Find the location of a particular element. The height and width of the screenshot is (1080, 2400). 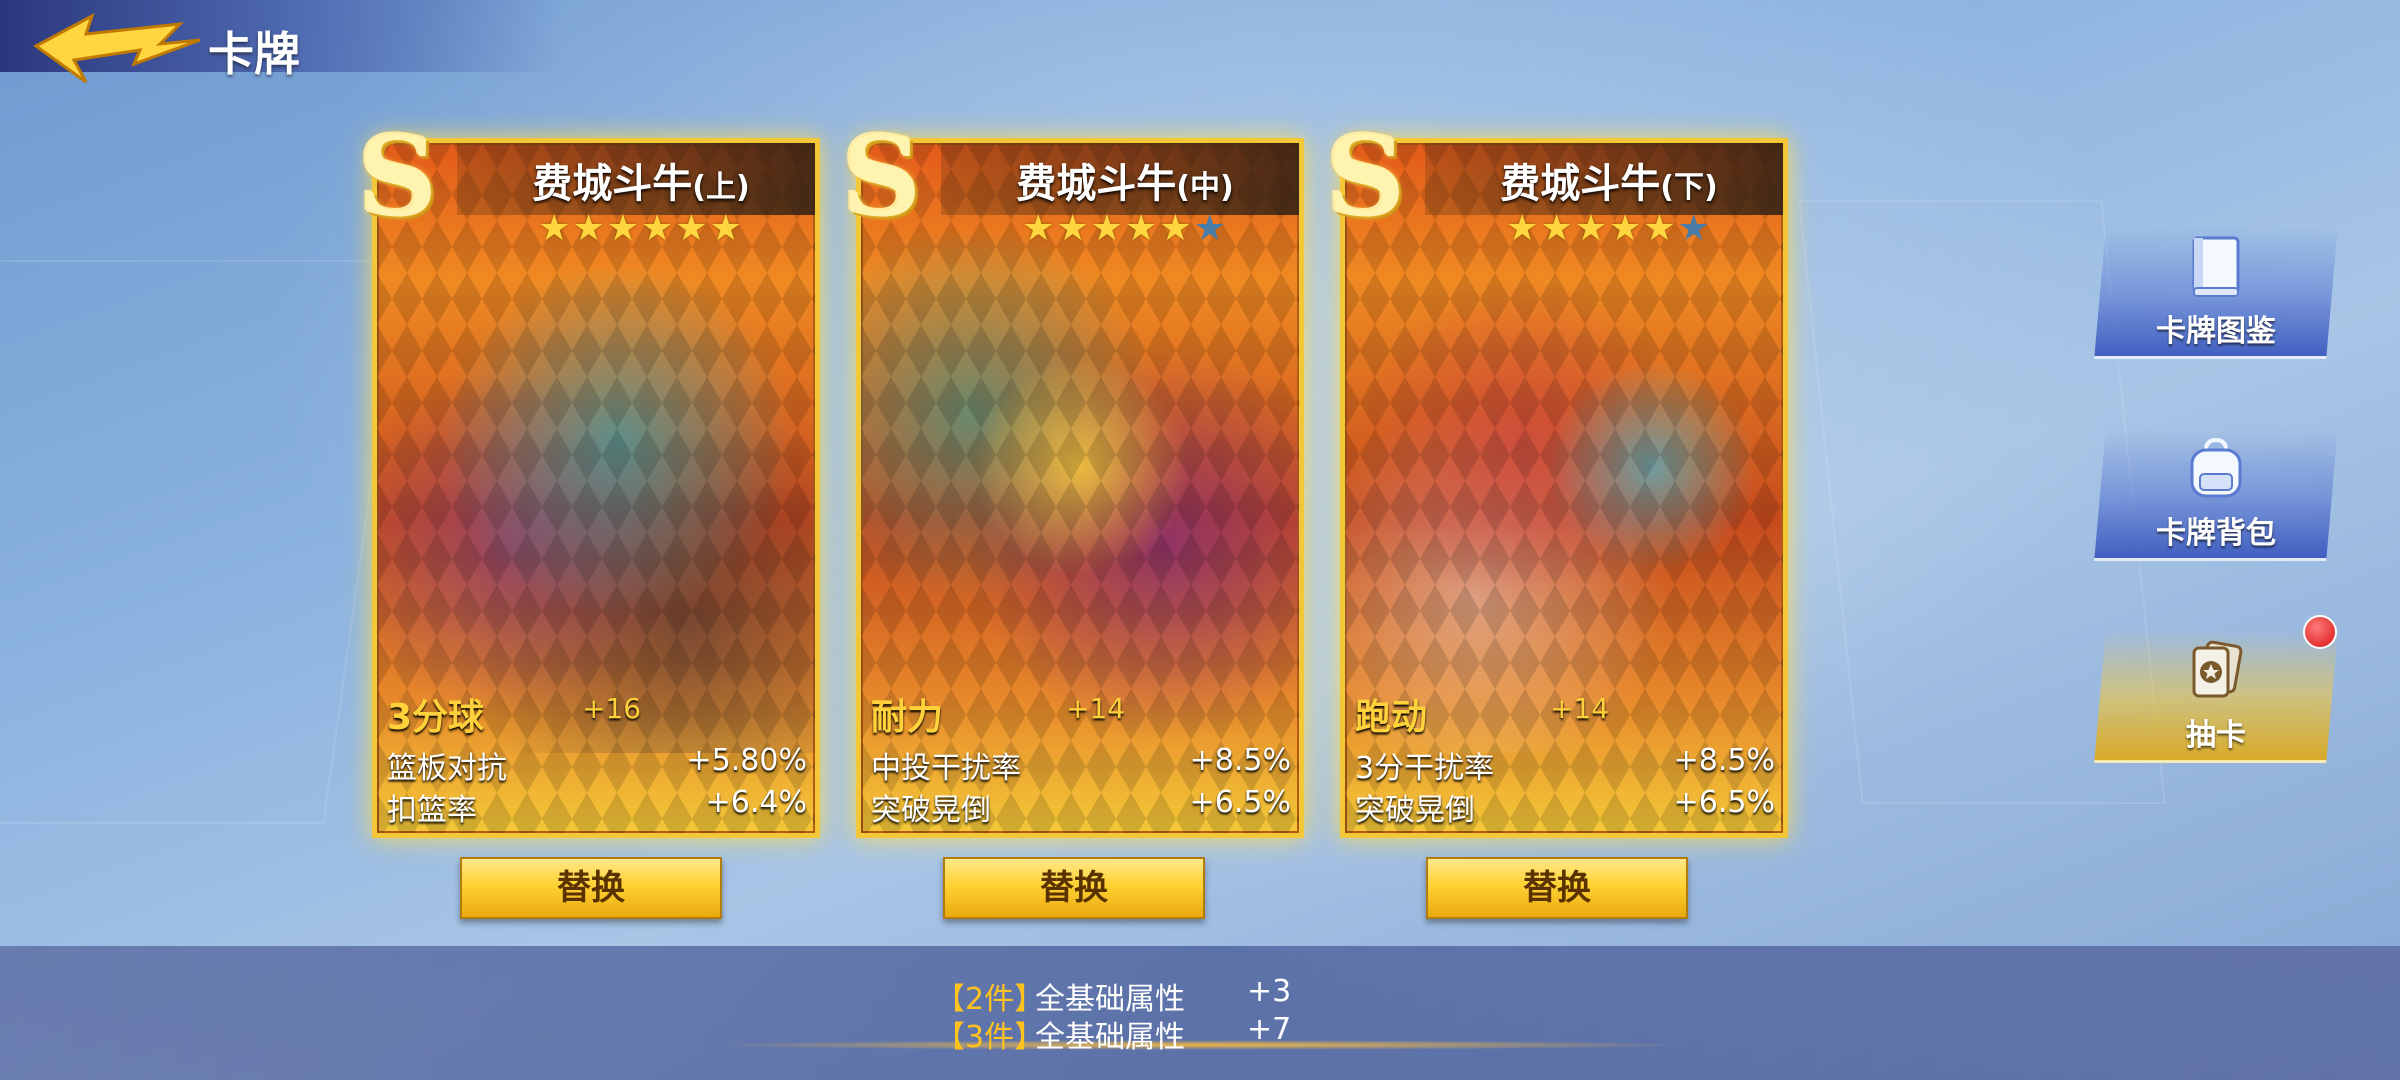

card-main-attribute: 3分球 +16 is located at coordinates (597, 713).